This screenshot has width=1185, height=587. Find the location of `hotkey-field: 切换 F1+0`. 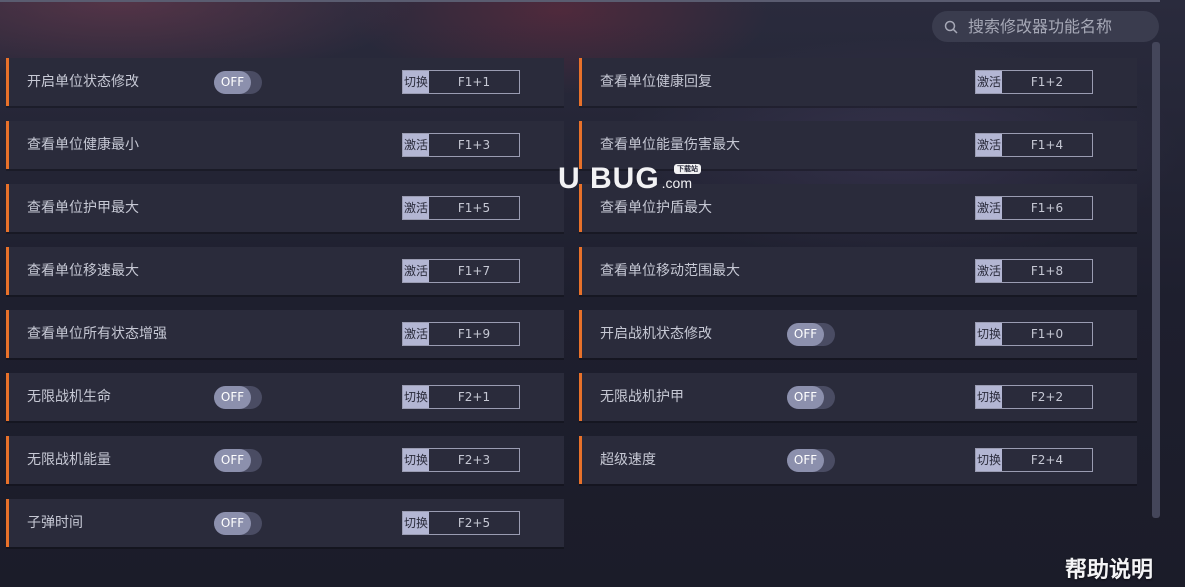

hotkey-field: 切换 F1+0 is located at coordinates (1034, 334).